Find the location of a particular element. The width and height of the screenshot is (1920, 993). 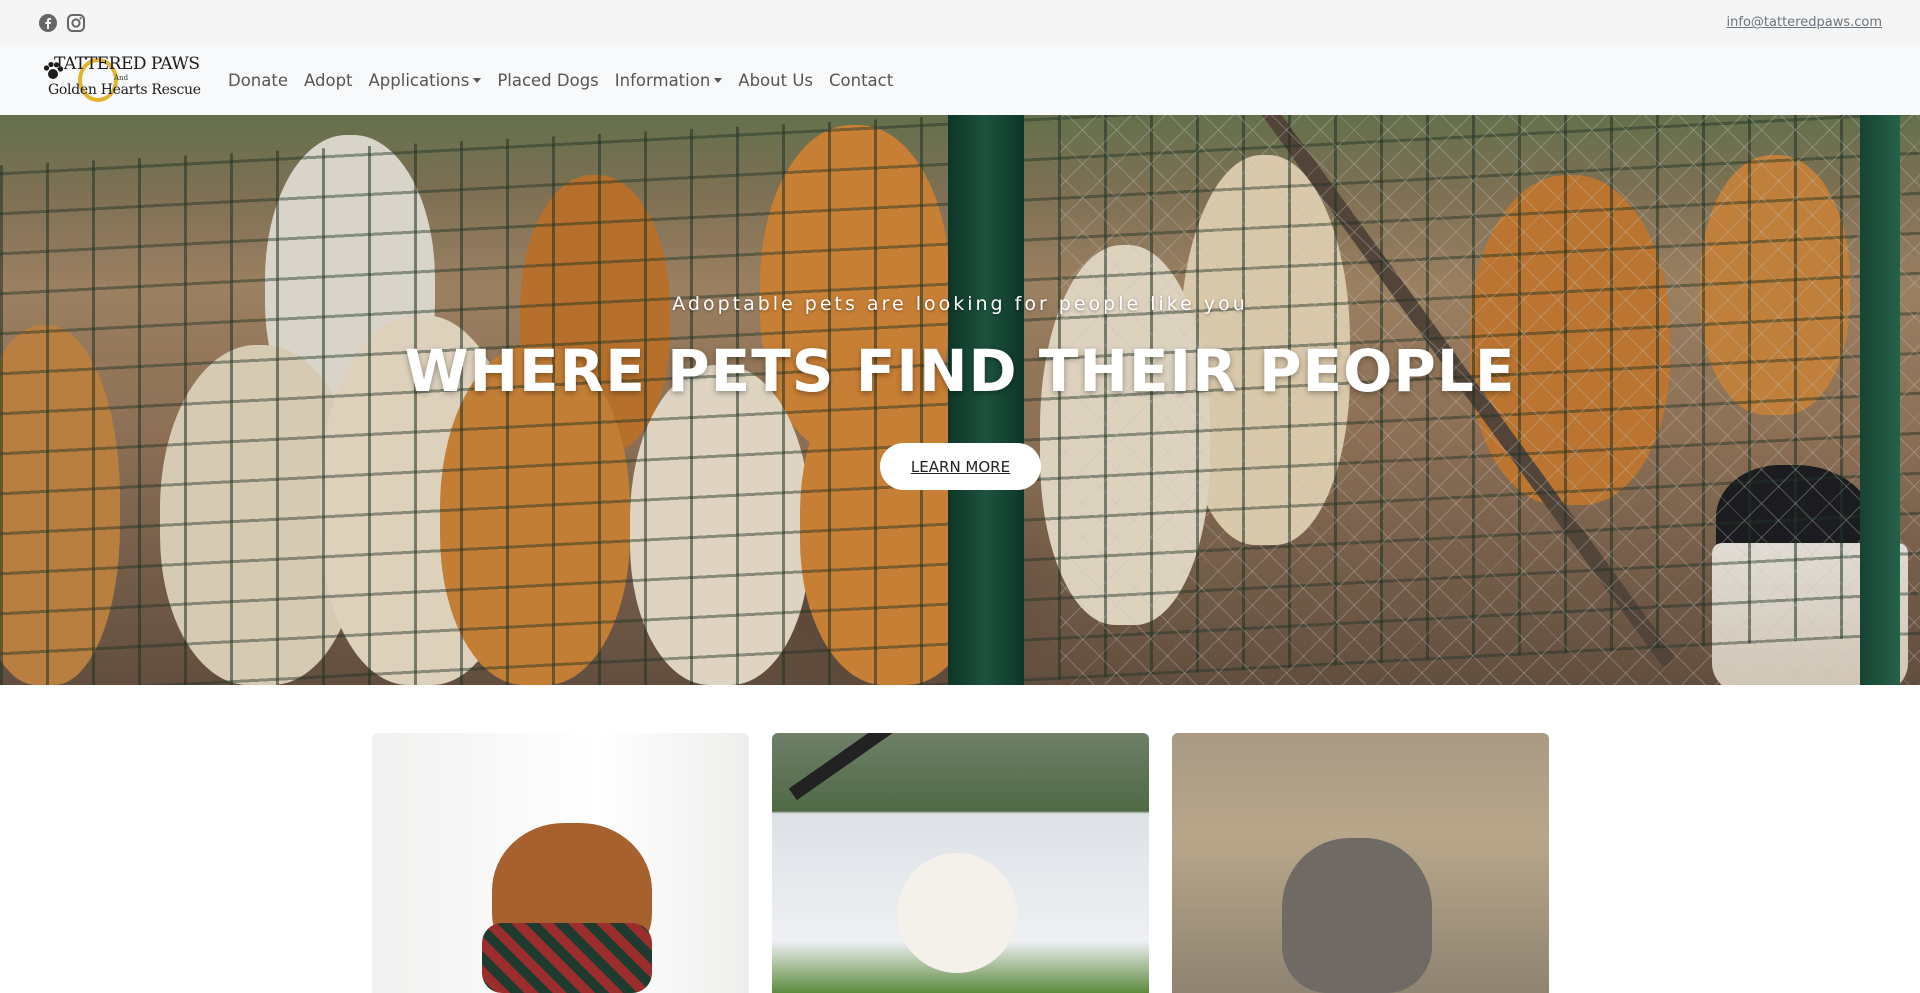

nav-contact-label: Contact is located at coordinates (861, 80).